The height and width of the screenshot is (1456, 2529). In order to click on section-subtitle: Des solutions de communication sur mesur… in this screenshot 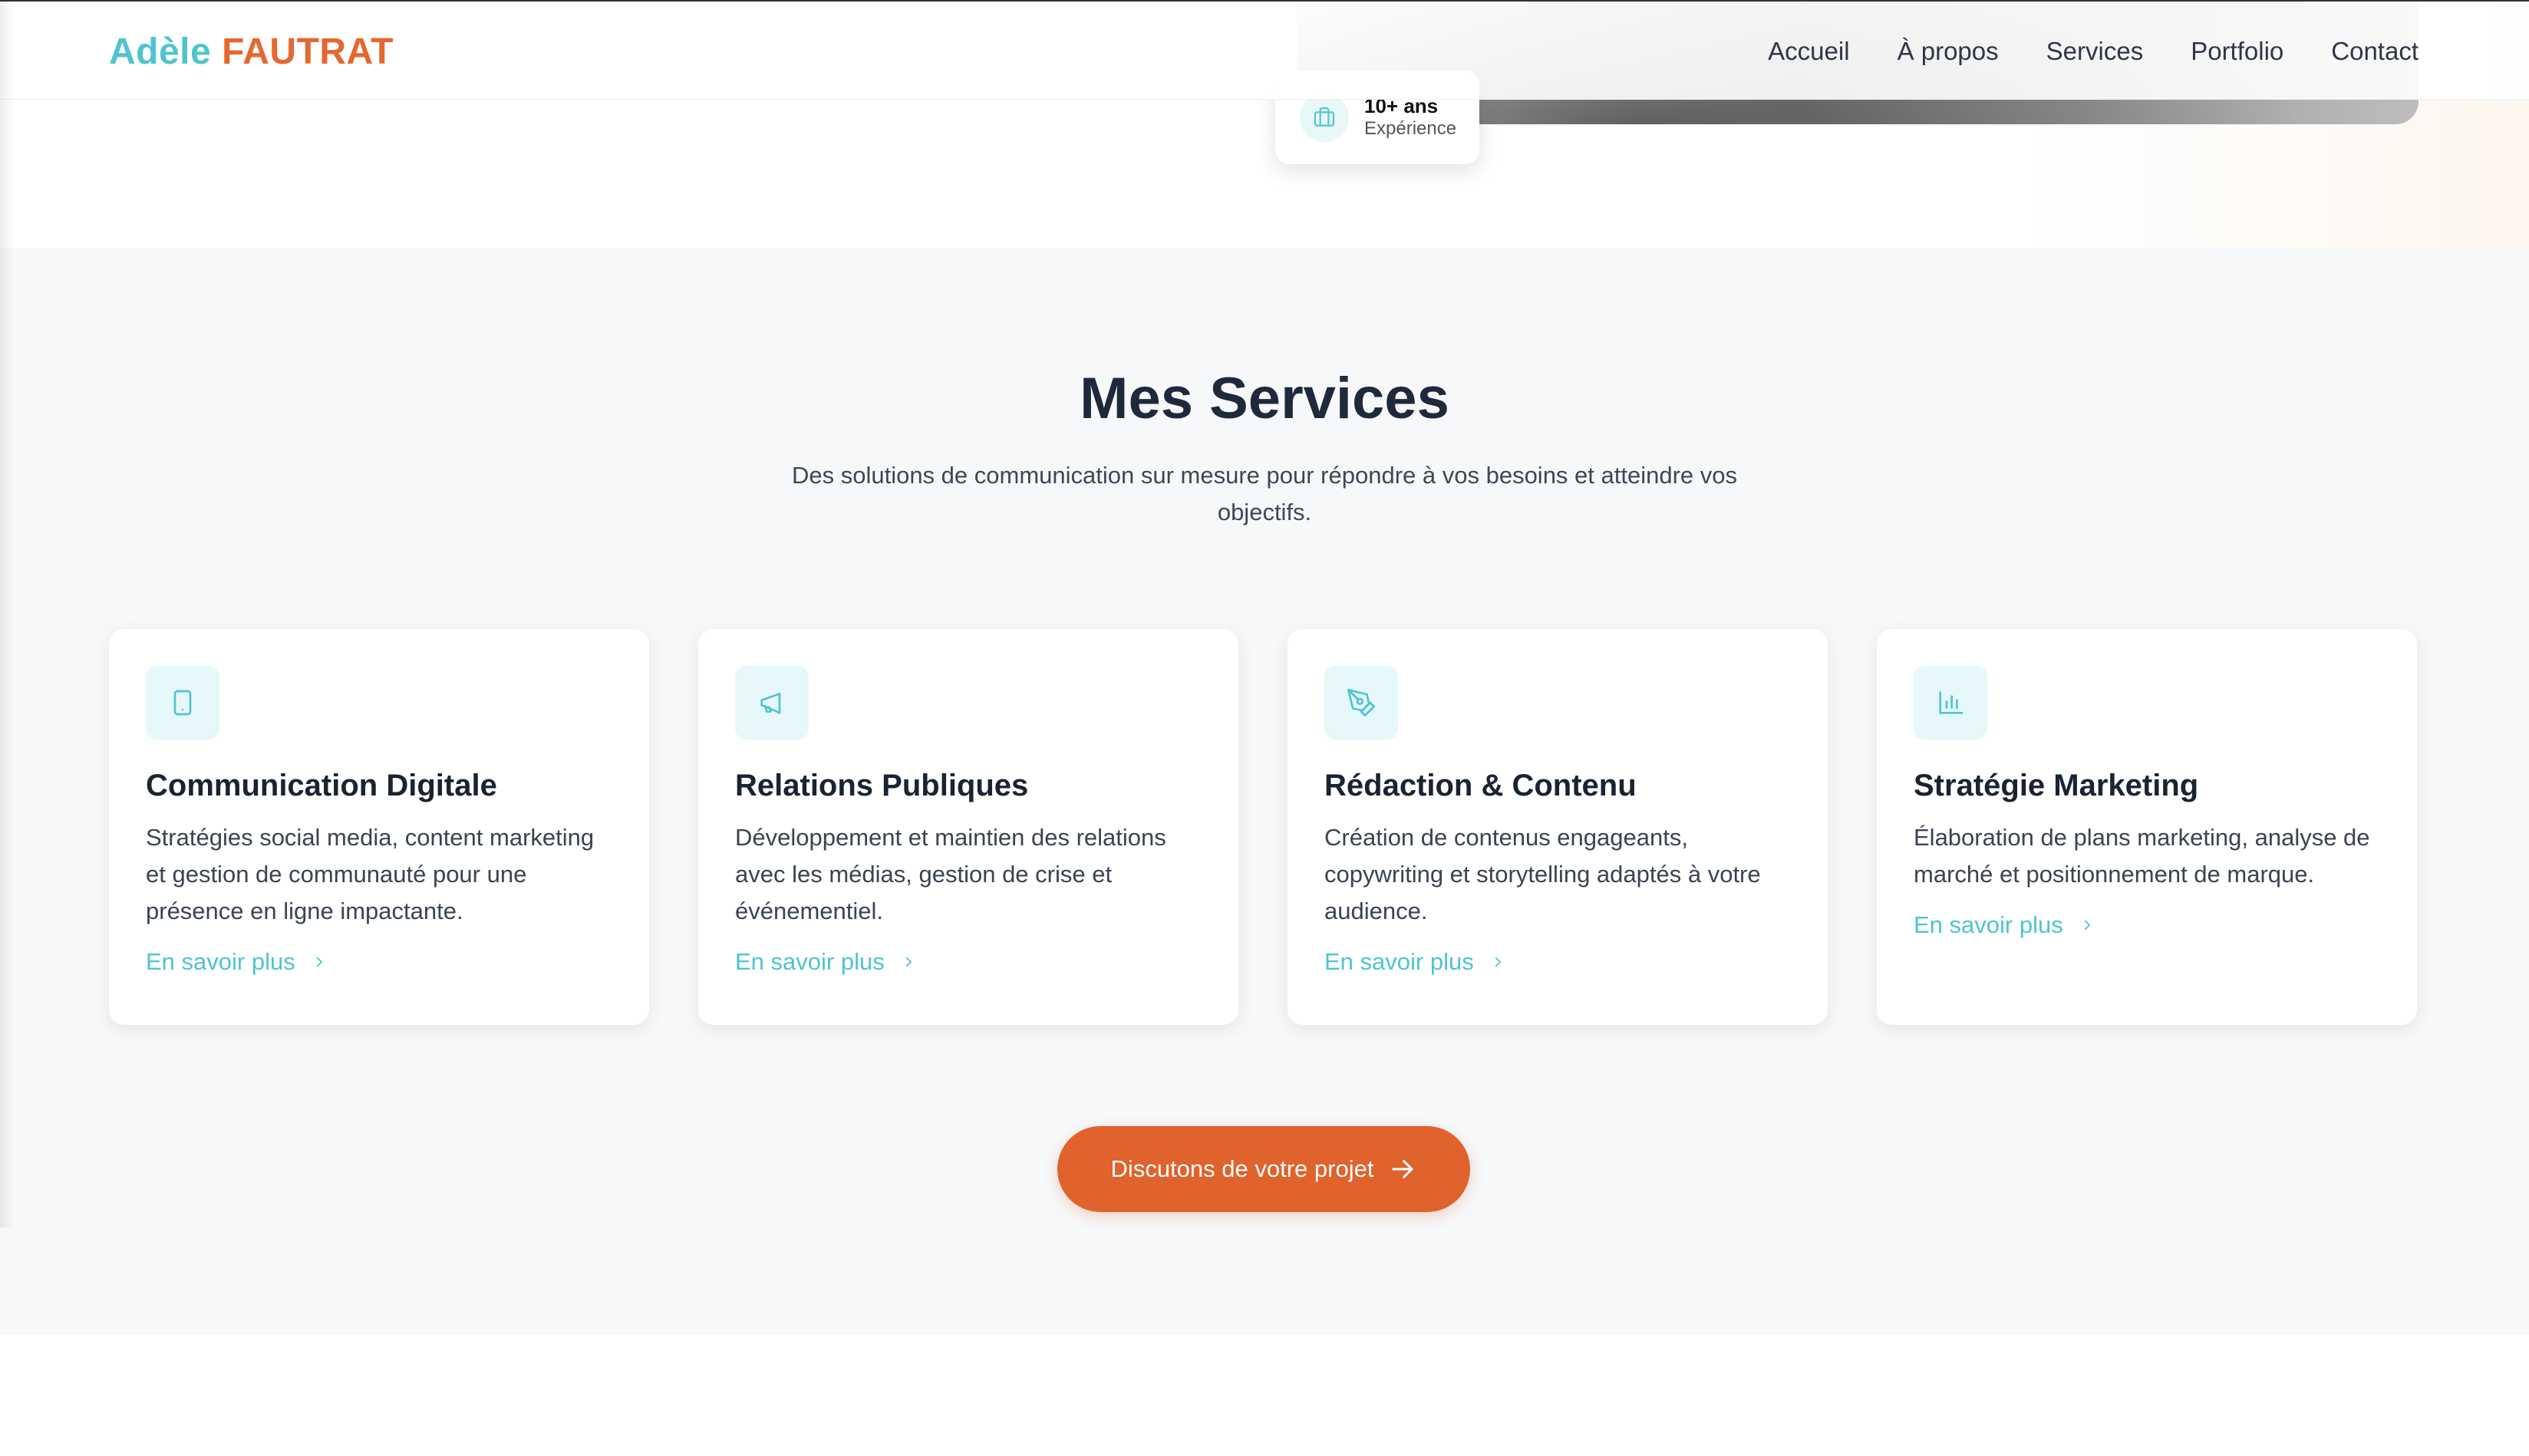, I will do `click(1265, 493)`.